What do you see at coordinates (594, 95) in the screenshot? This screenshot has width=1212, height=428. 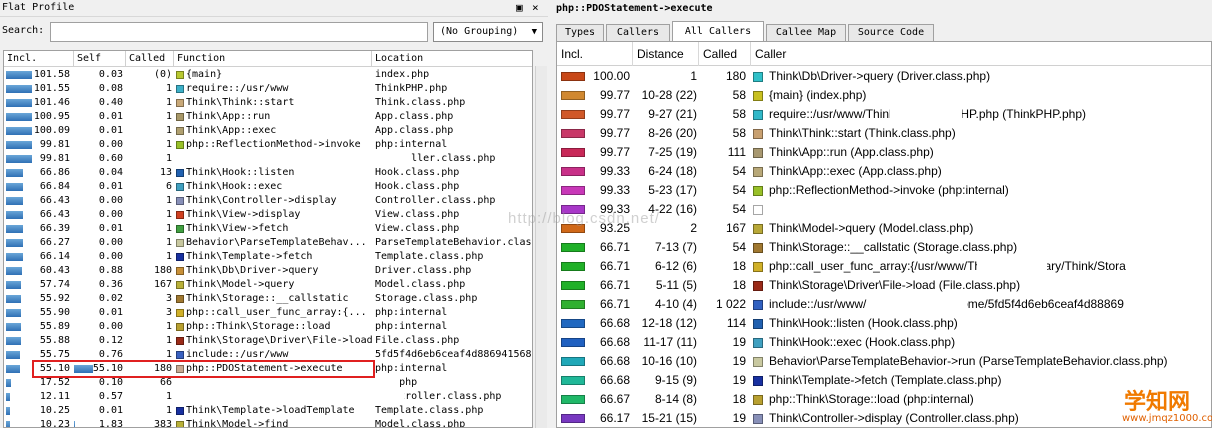 I see `incl-cell: 99.77` at bounding box center [594, 95].